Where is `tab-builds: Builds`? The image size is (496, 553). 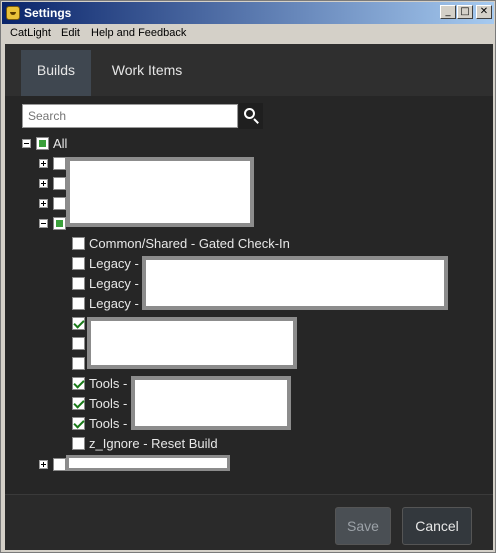 tab-builds: Builds is located at coordinates (56, 73).